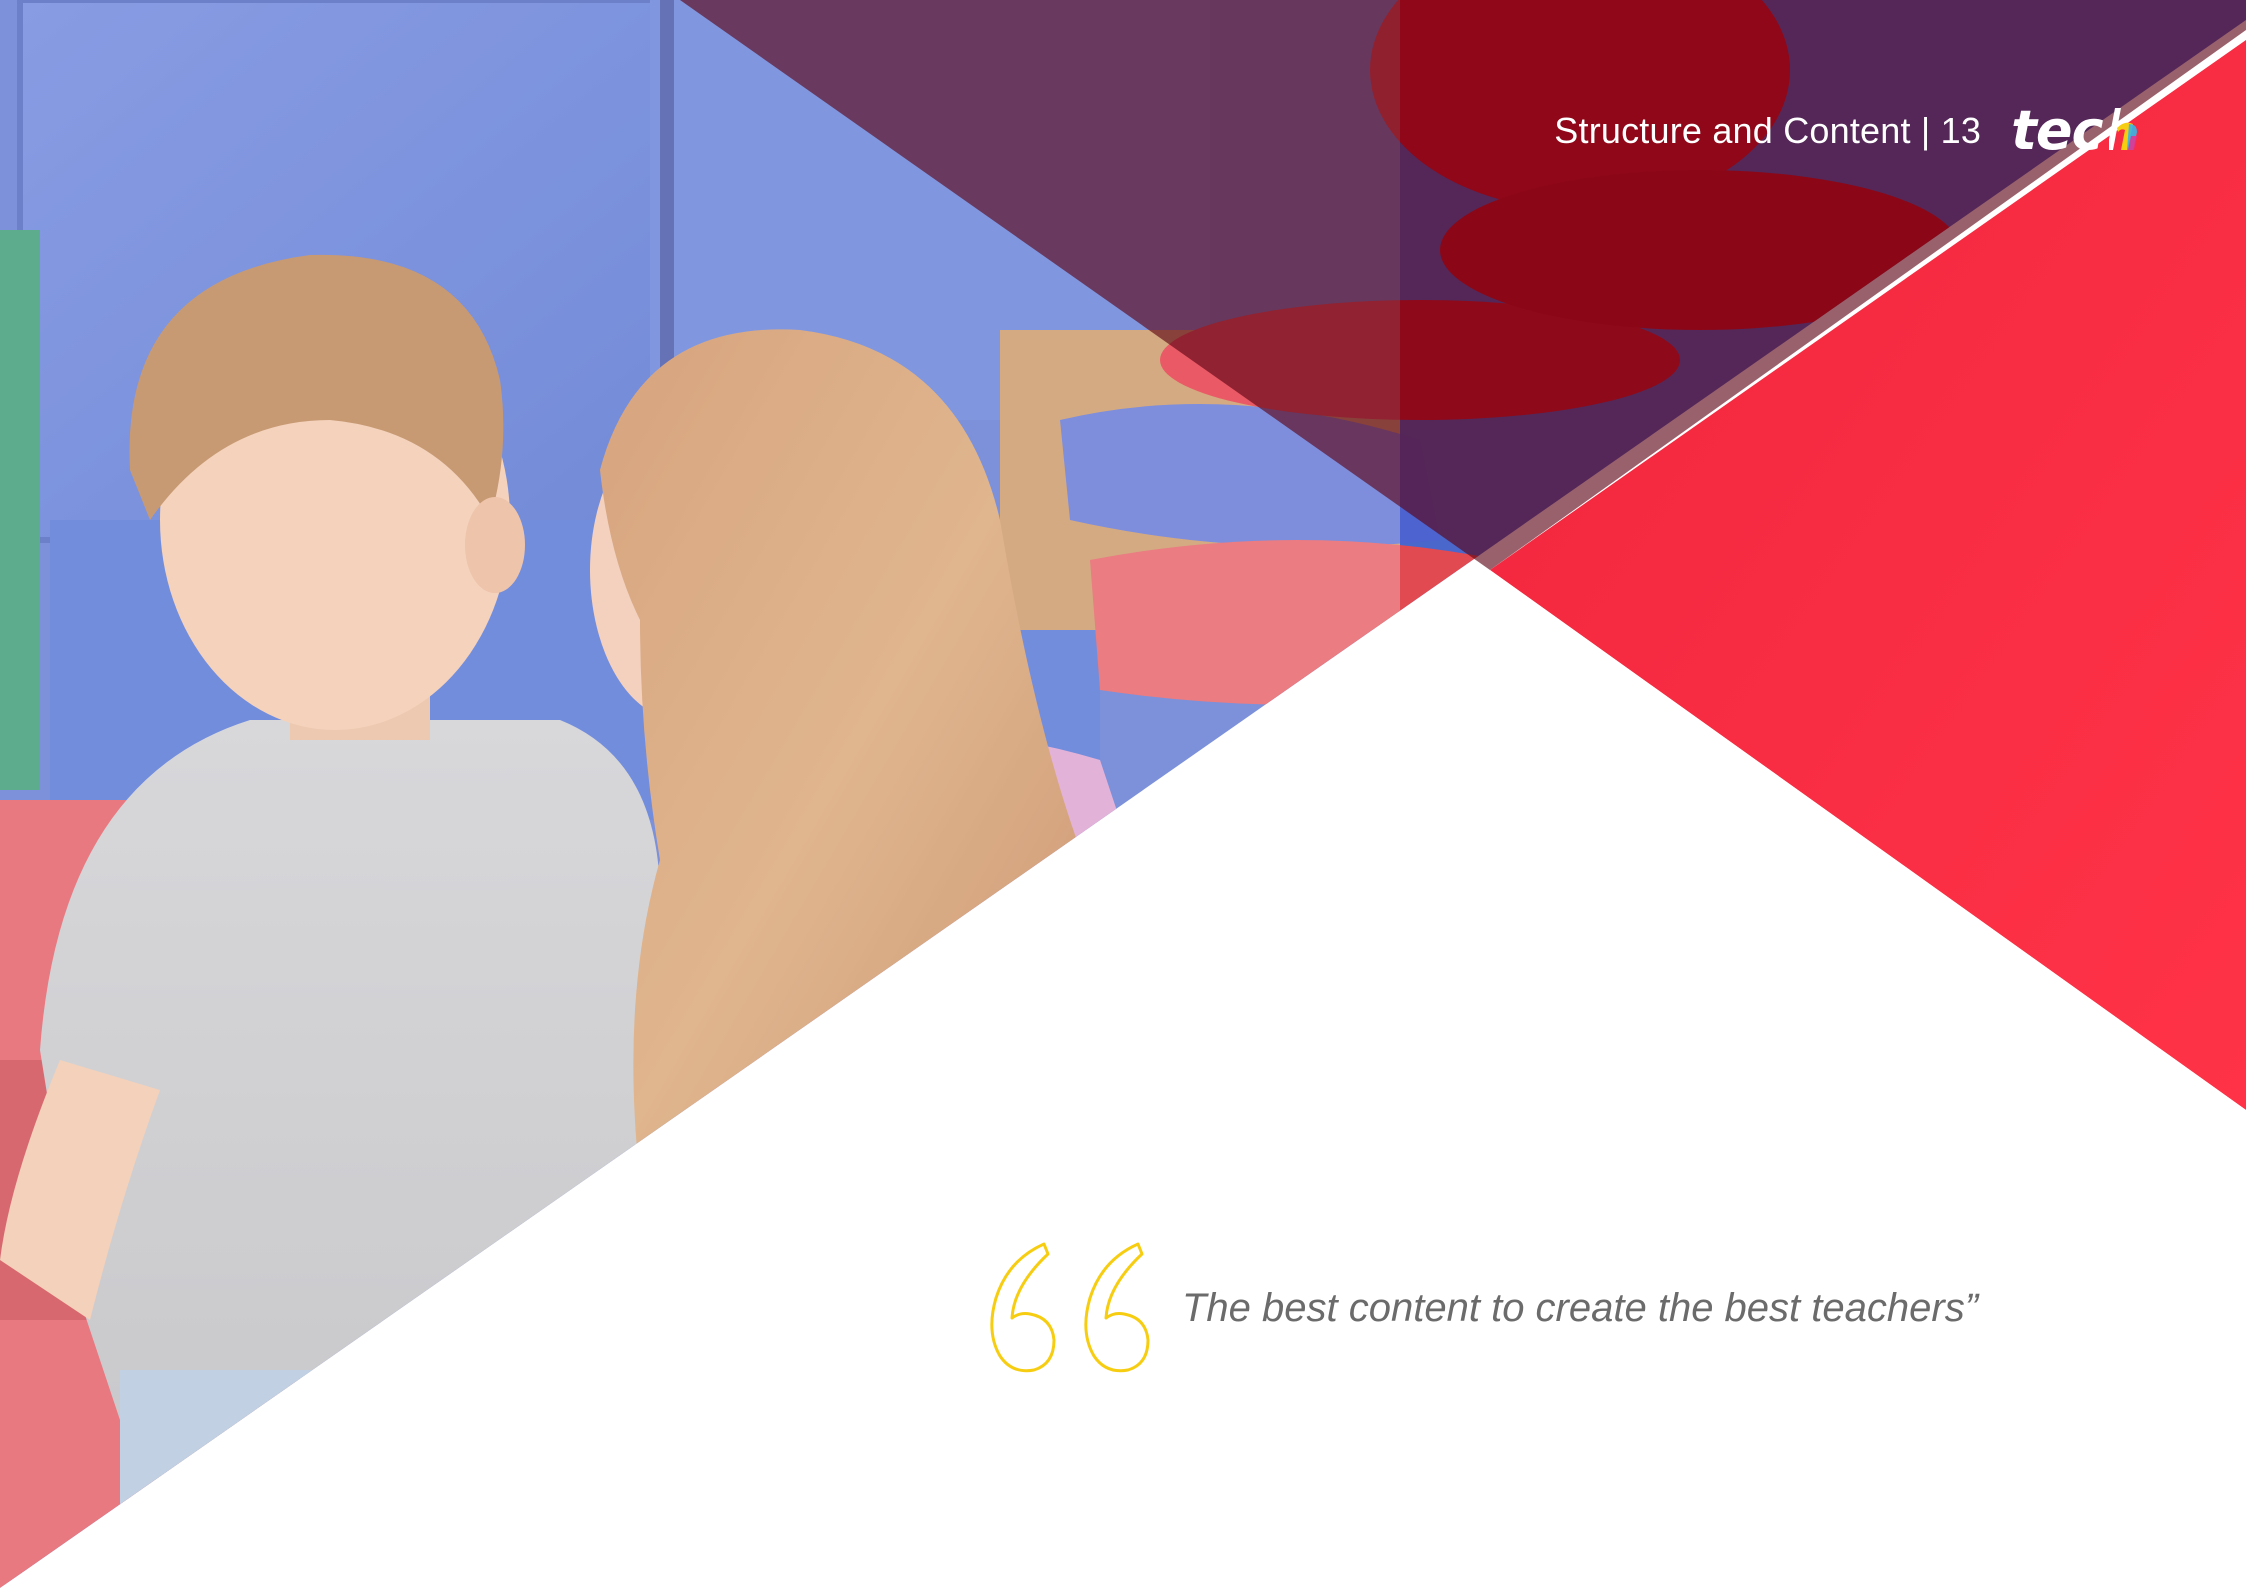 This screenshot has height=1588, width=2246. Describe the element at coordinates (1768, 130) in the screenshot. I see `section-title: Structure and Content | 13` at that location.